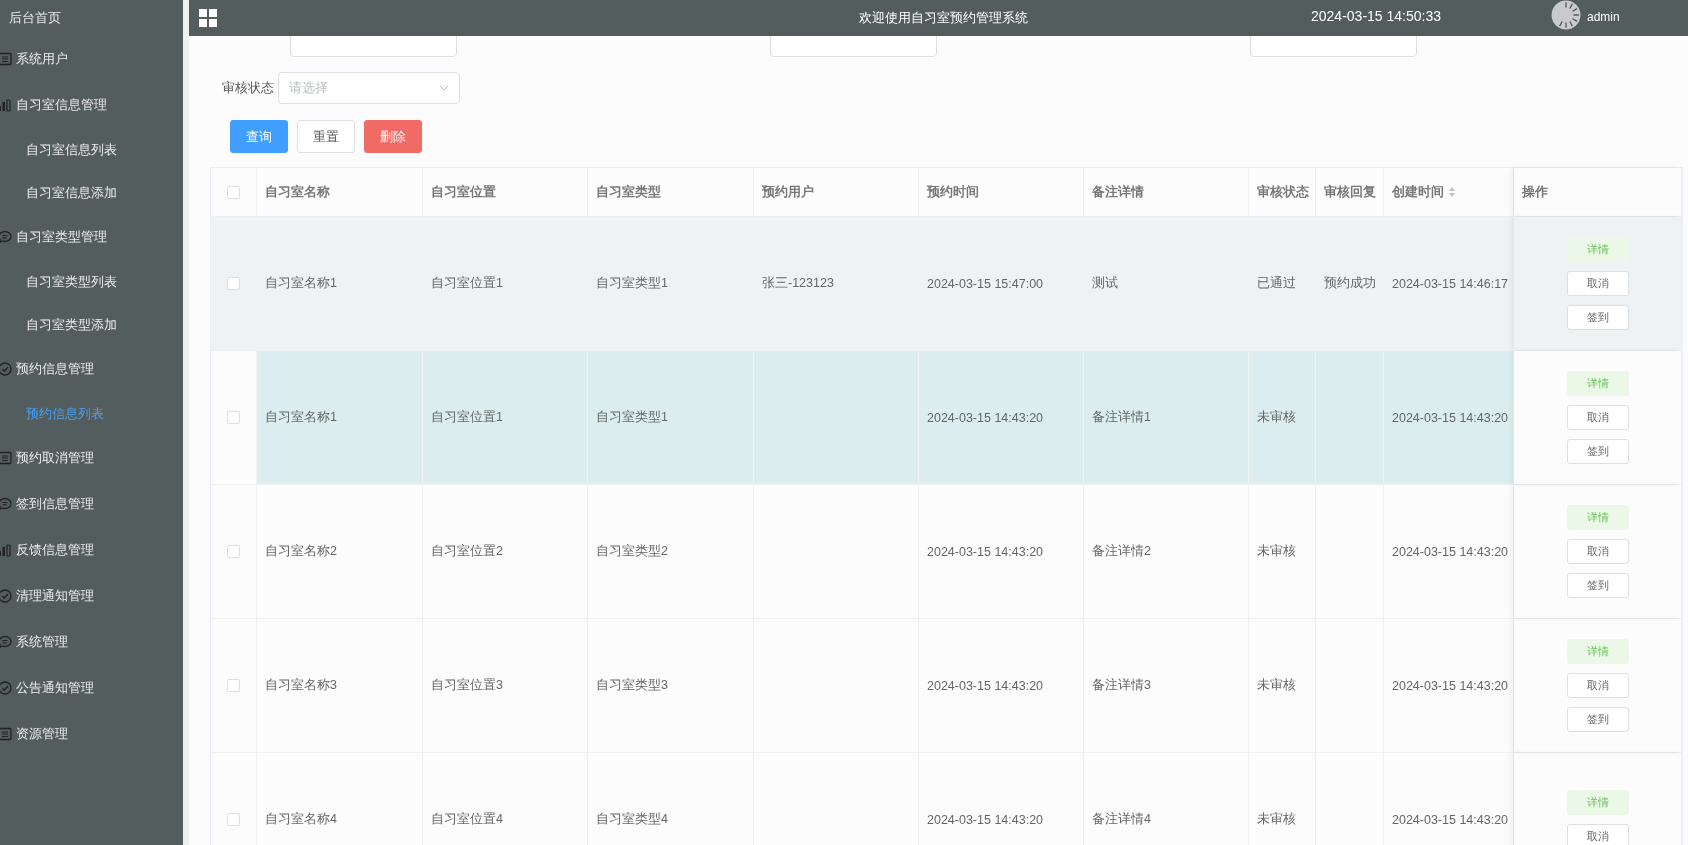 This screenshot has width=1688, height=845. I want to click on sidebar-item: 资源管理, so click(91, 734).